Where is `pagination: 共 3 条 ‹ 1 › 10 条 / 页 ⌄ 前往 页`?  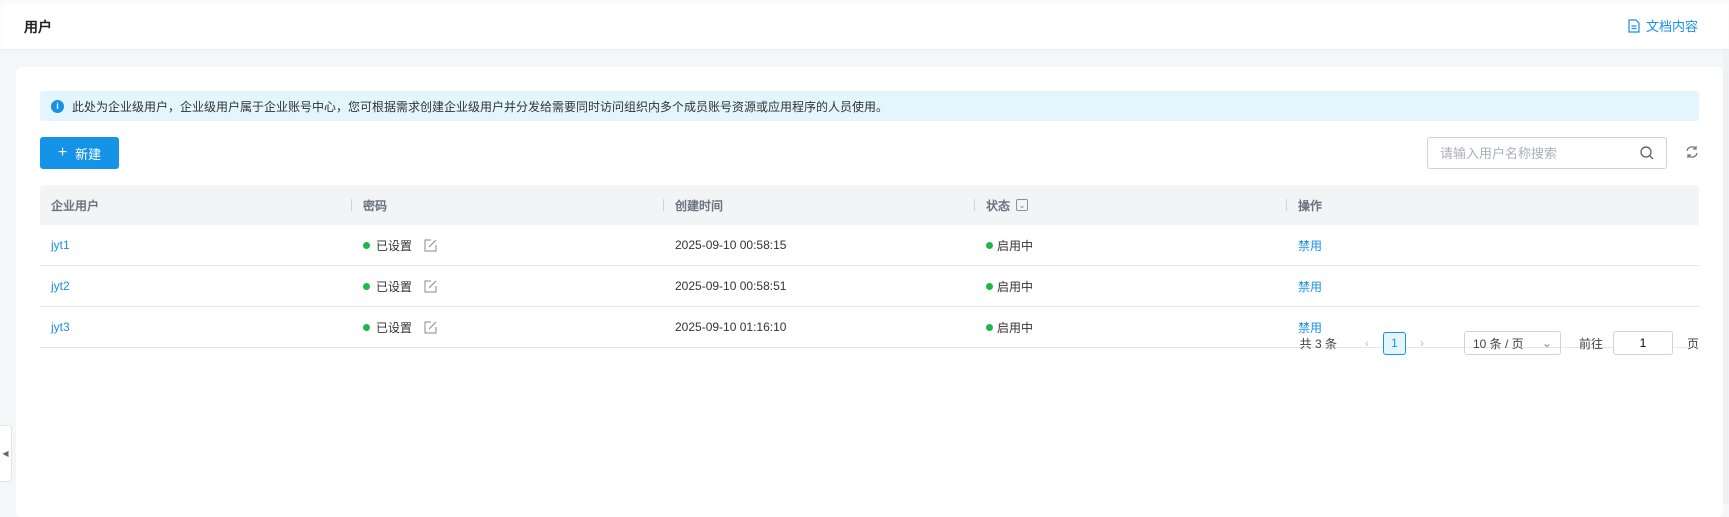
pagination: 共 3 条 ‹ 1 › 10 条 / 页 ⌄ 前往 页 is located at coordinates (1499, 343).